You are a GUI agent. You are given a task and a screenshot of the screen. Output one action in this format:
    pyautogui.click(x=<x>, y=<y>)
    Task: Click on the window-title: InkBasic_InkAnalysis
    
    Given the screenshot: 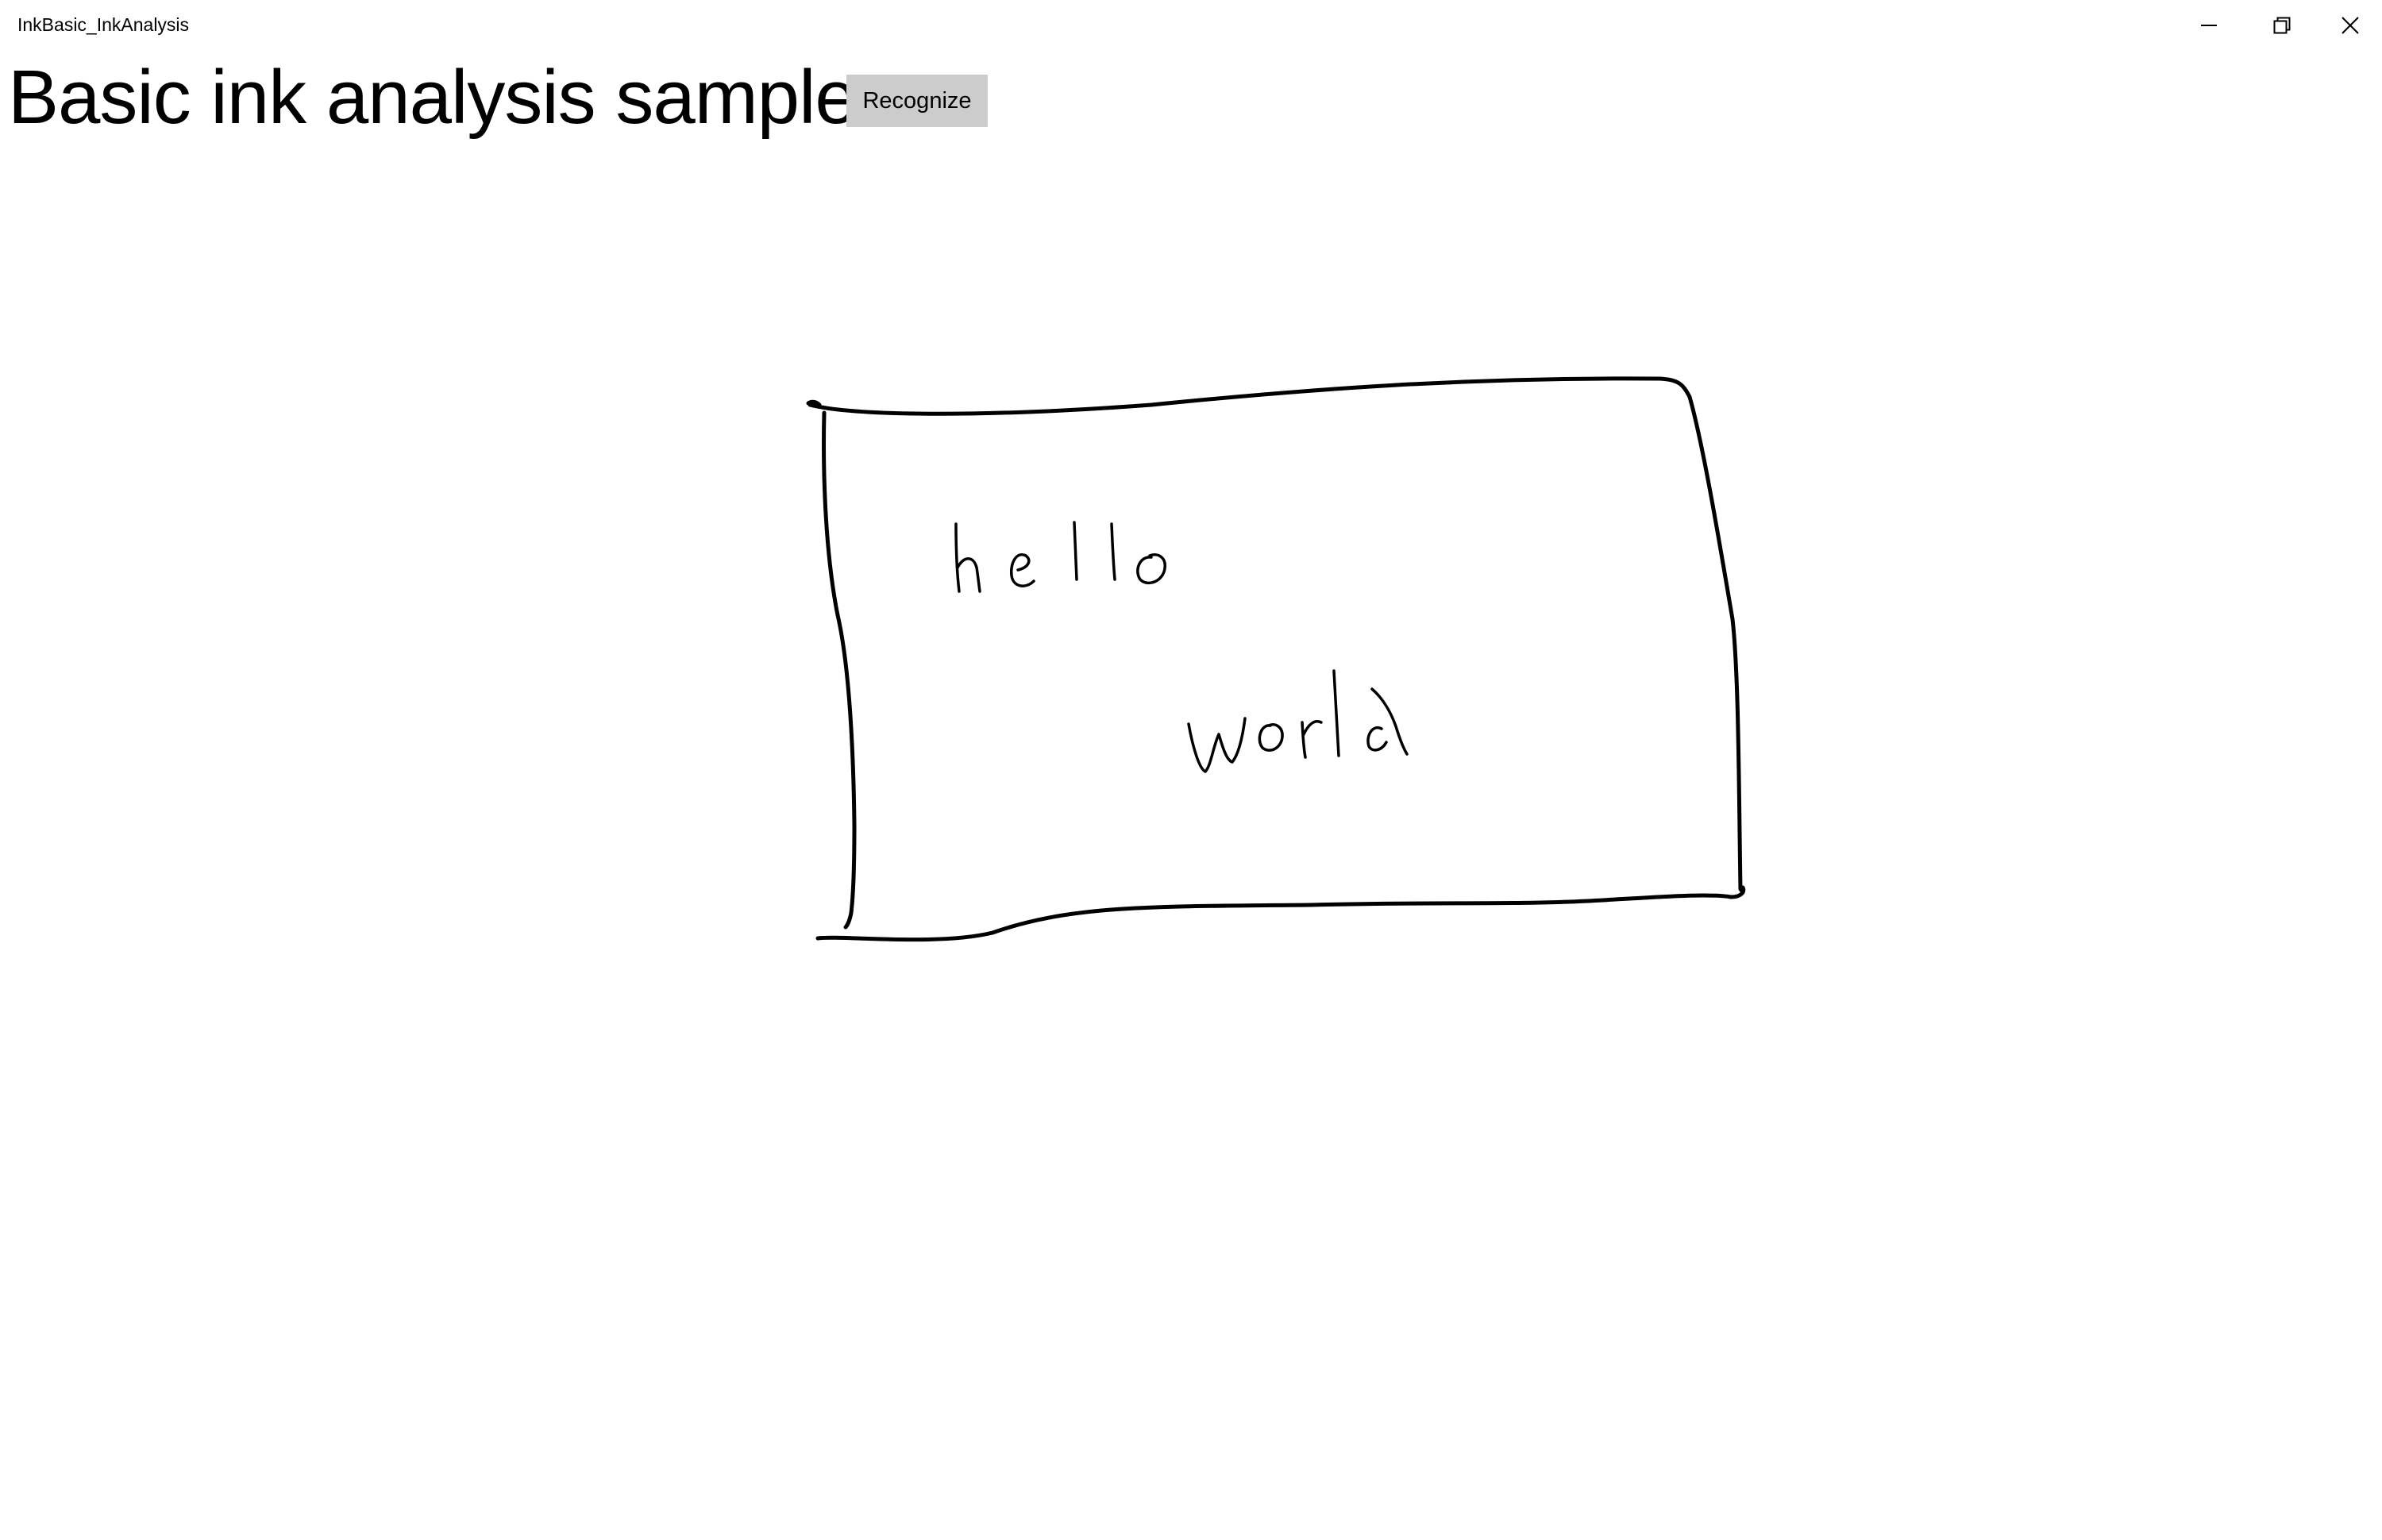 What is the action you would take?
    pyautogui.click(x=103, y=24)
    